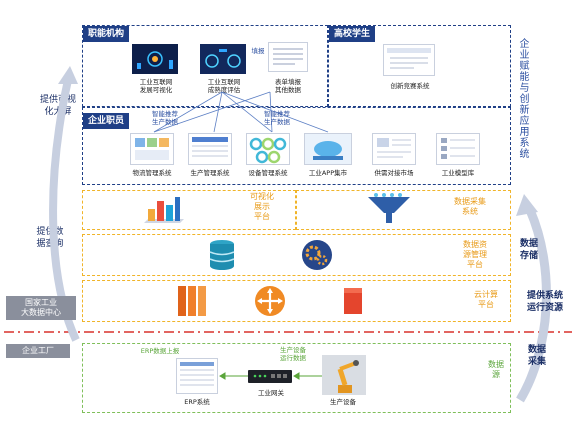 This screenshot has width=576, height=437. What do you see at coordinates (277, 118) in the screenshot?
I see `recommendation-label-2: 智能推荐 生产数据` at bounding box center [277, 118].